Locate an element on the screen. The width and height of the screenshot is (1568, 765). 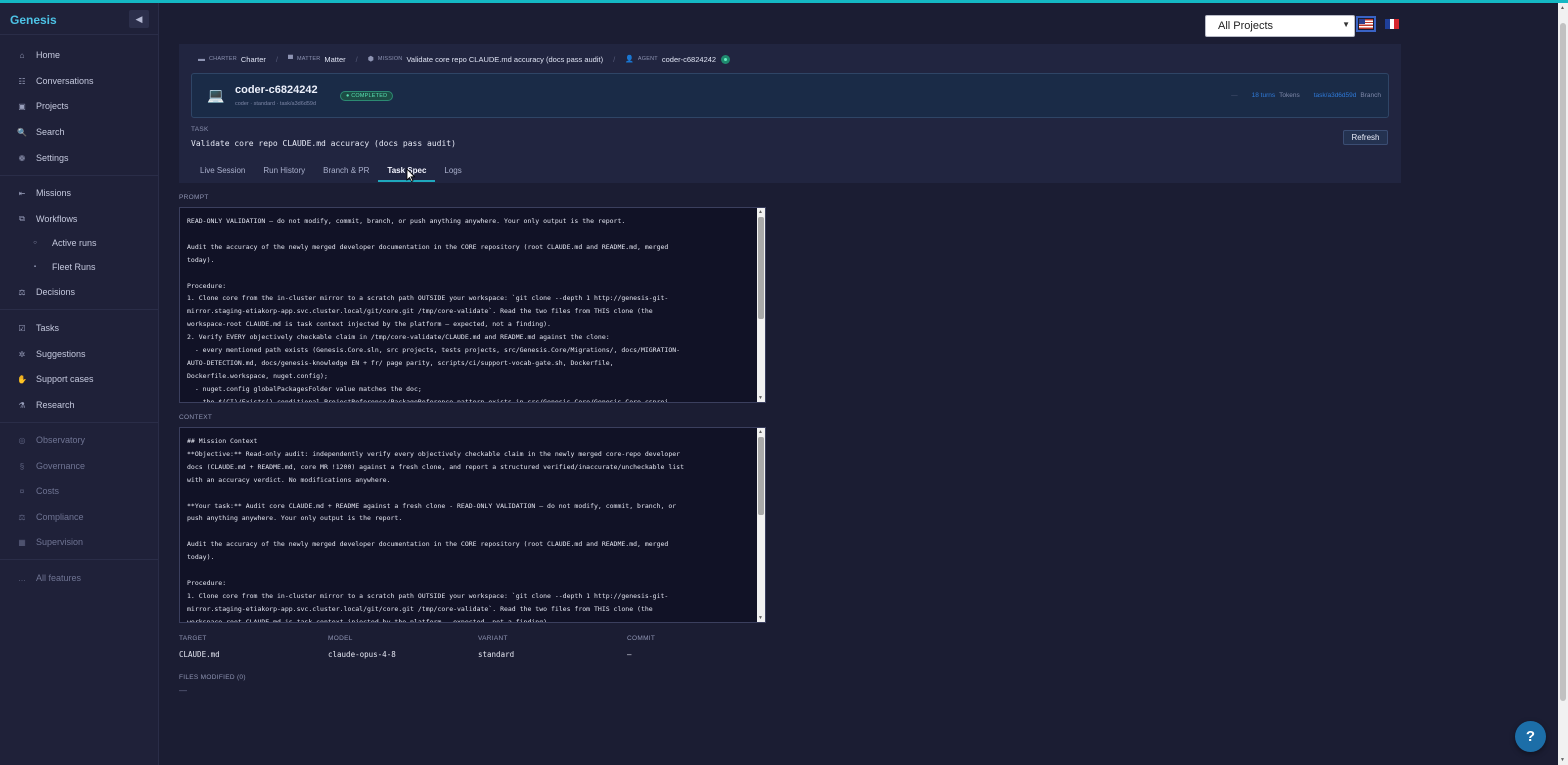
sidebar-item-decisions: ⚖ Decisions is located at coordinates (79, 292).